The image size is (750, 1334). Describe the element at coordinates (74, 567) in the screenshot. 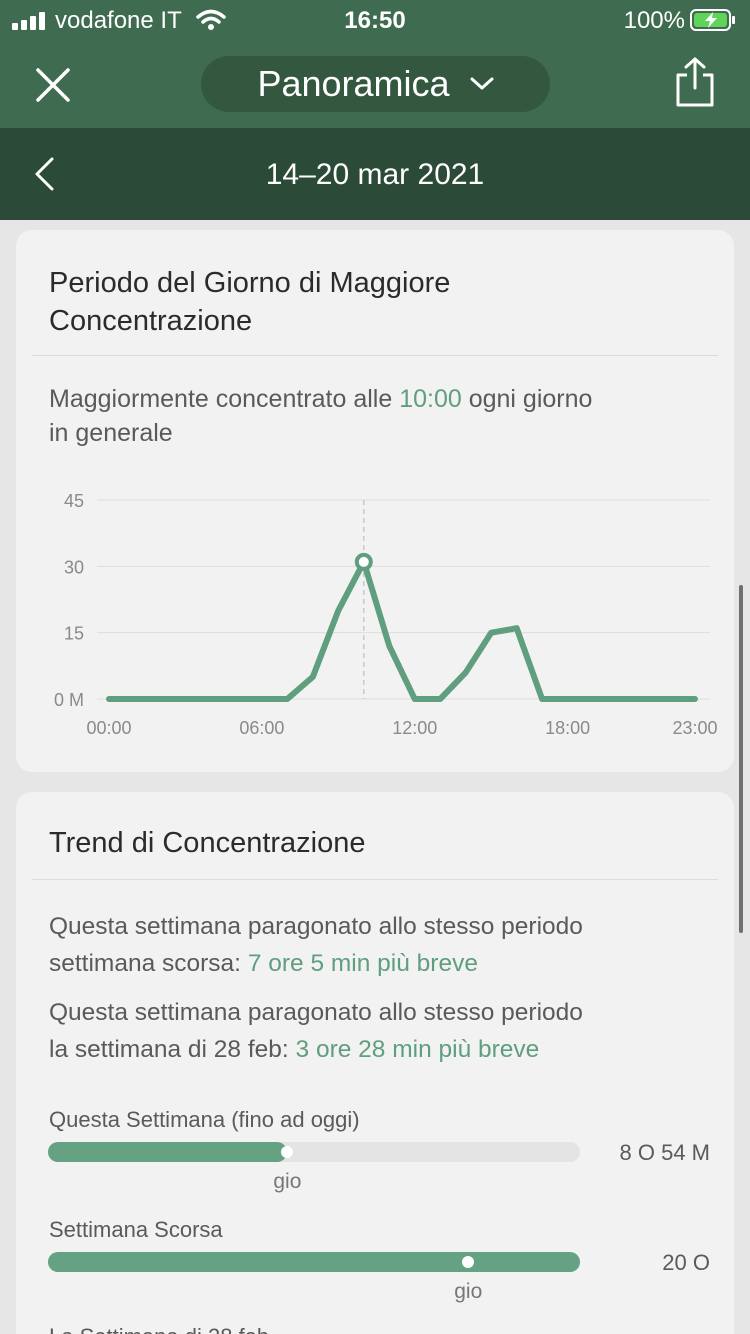

I see `y-tick-label: 30` at that location.